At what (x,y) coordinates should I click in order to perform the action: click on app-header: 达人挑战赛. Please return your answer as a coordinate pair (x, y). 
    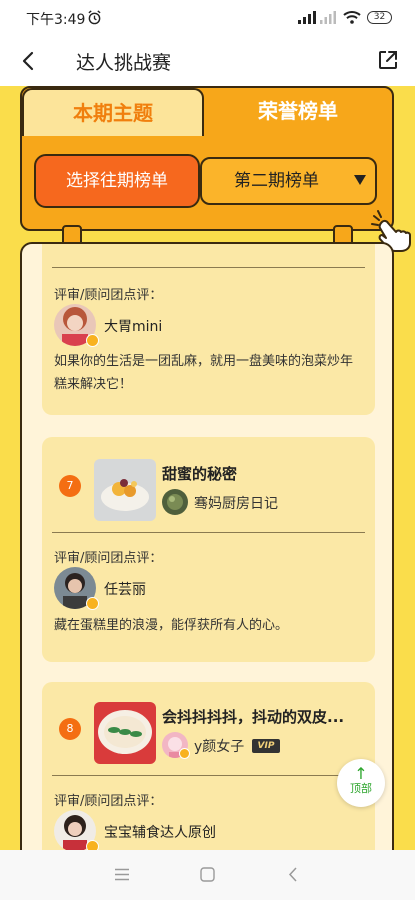
    Looking at the image, I should click on (207, 61).